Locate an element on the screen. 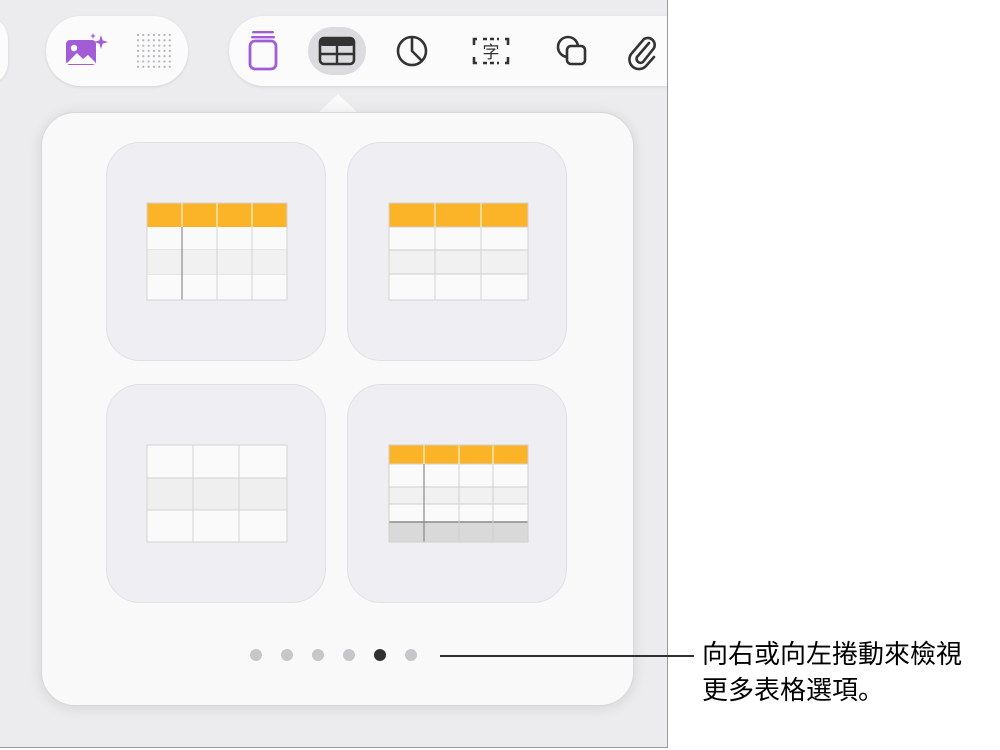  chart-button is located at coordinates (412, 51).